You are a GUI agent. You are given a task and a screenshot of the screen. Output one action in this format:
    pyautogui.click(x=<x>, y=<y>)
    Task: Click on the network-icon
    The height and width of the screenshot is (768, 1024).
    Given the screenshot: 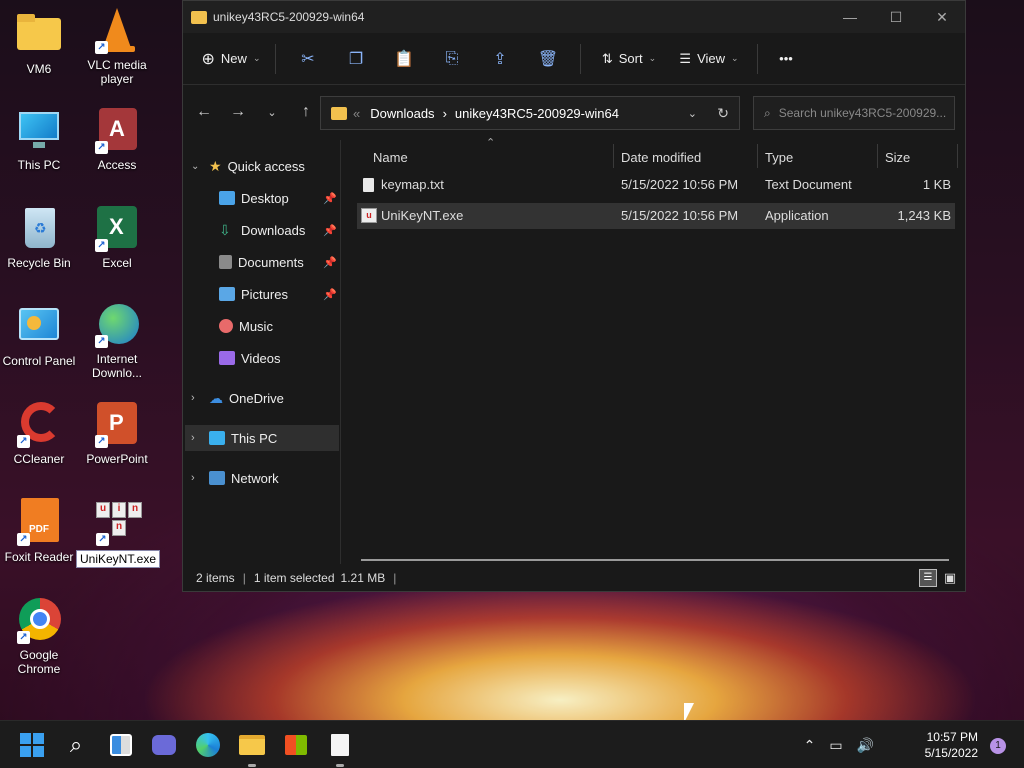 What is the action you would take?
    pyautogui.click(x=217, y=478)
    